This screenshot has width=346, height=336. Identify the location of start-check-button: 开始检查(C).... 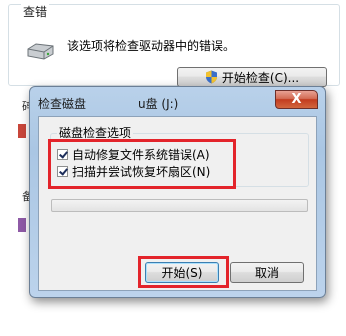
(252, 77).